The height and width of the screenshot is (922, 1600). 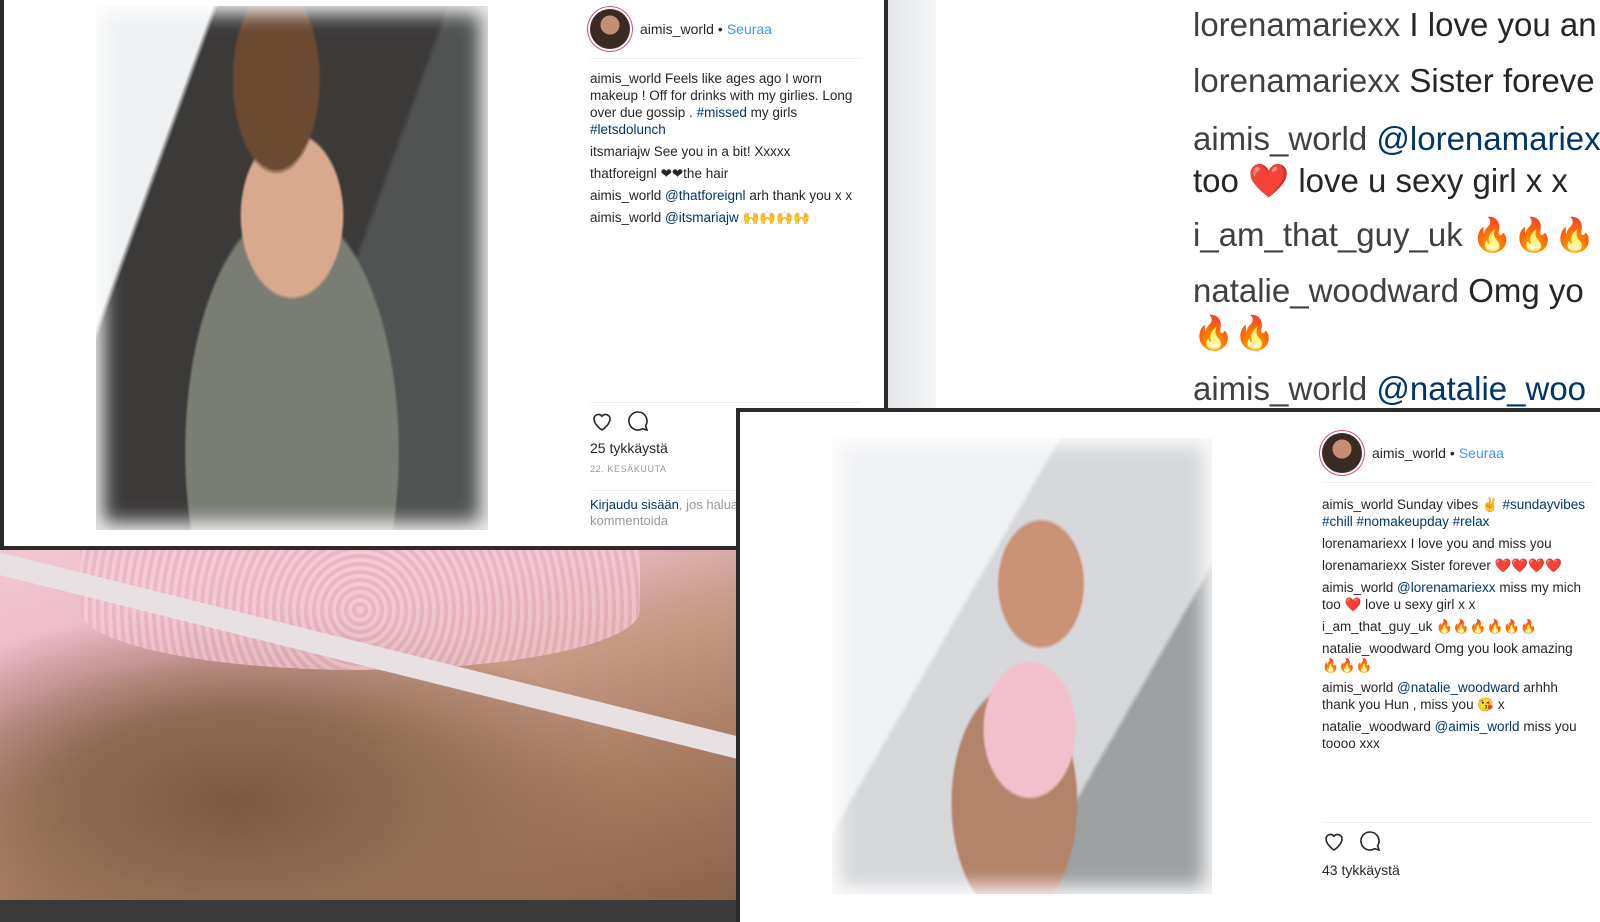 What do you see at coordinates (628, 129) in the screenshot?
I see `hashtag-link: #letsdolunch` at bounding box center [628, 129].